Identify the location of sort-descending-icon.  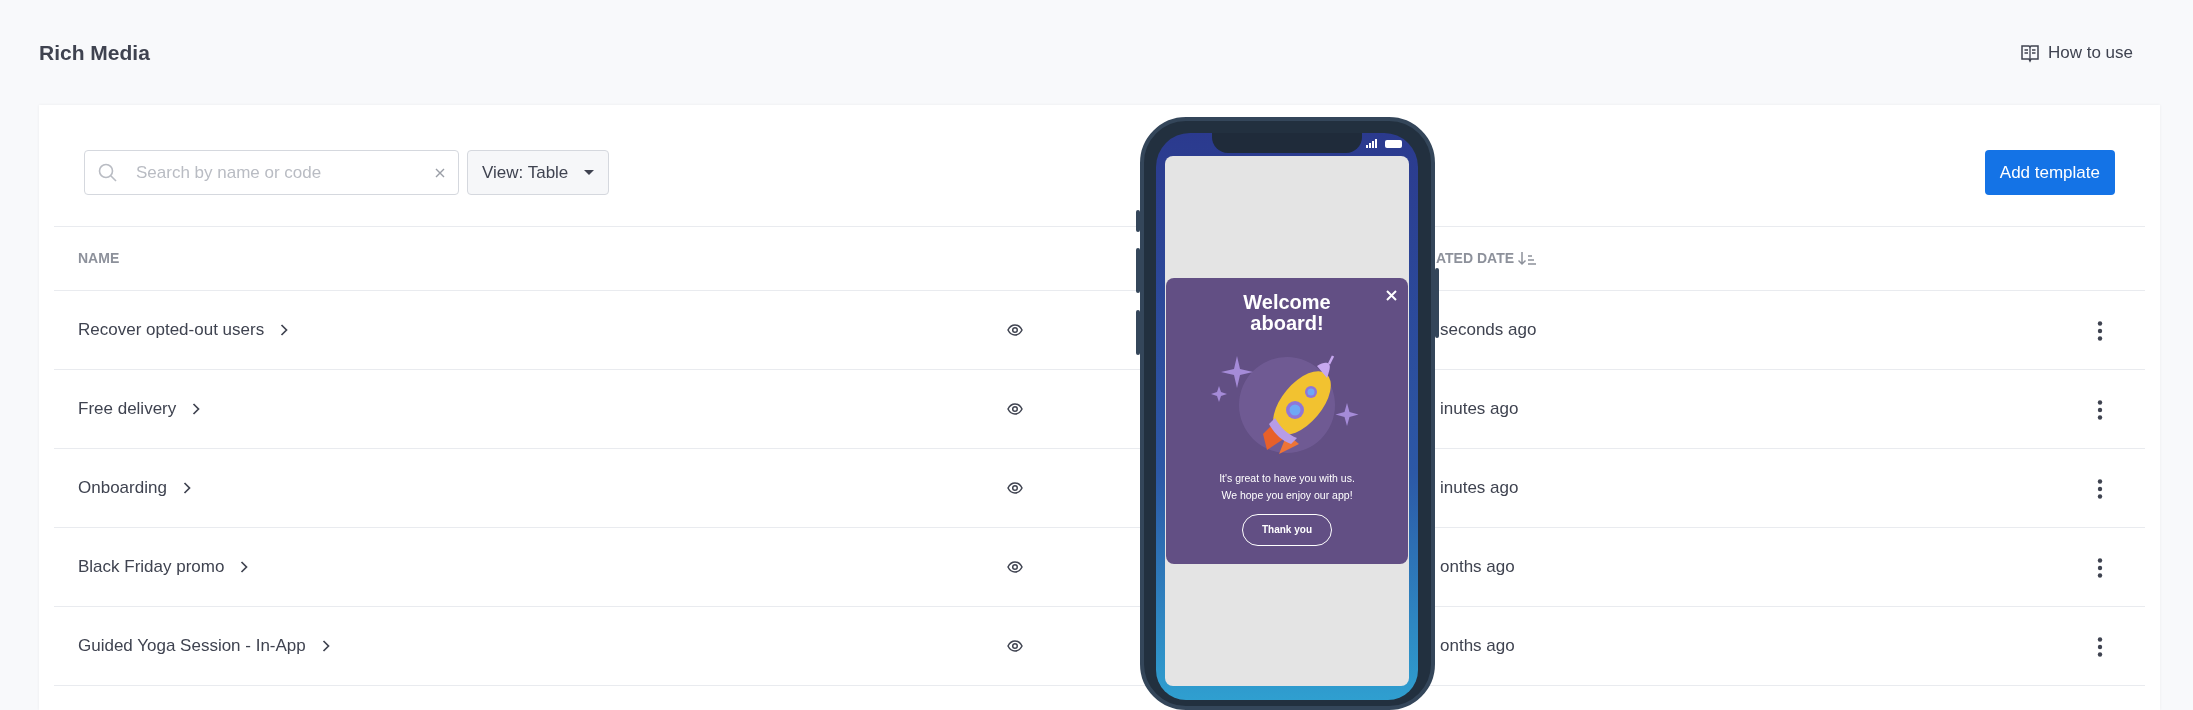
(1527, 258).